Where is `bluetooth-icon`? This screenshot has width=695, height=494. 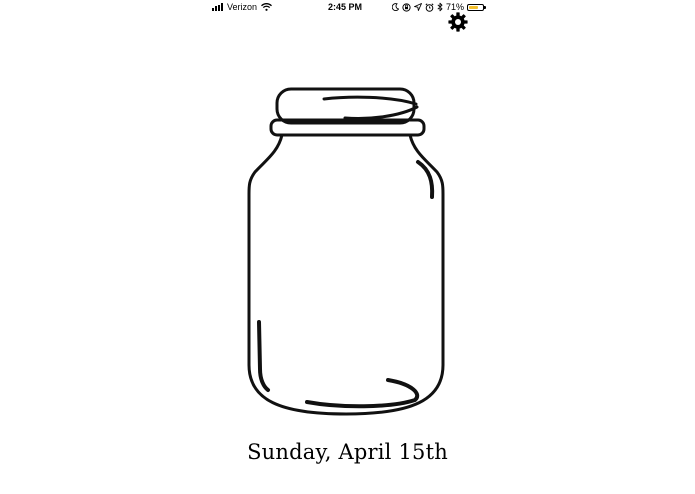
bluetooth-icon is located at coordinates (440, 7).